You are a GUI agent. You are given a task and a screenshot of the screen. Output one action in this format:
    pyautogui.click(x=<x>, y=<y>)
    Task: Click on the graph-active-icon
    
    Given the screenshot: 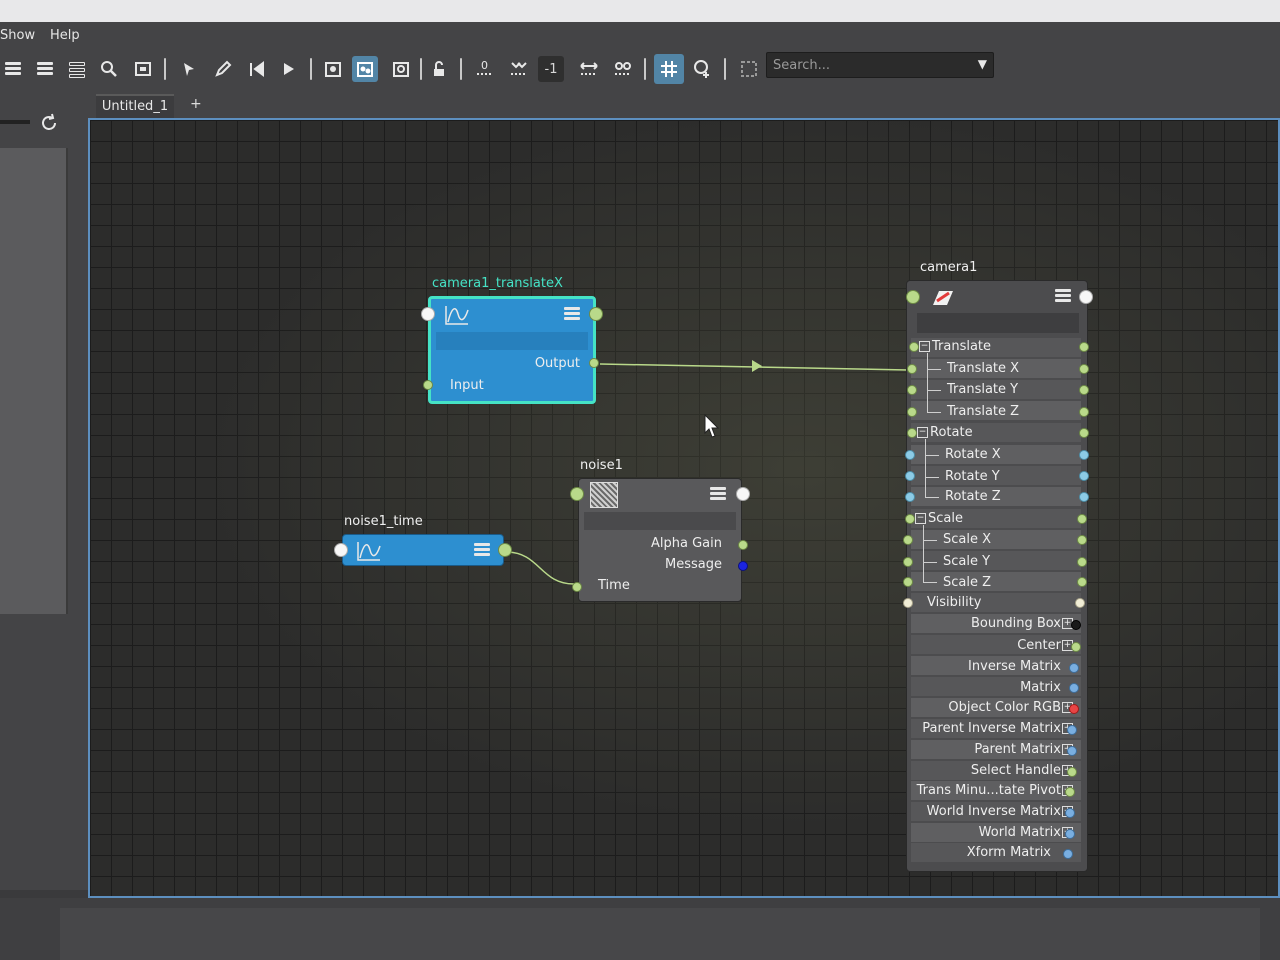 What is the action you would take?
    pyautogui.click(x=365, y=69)
    